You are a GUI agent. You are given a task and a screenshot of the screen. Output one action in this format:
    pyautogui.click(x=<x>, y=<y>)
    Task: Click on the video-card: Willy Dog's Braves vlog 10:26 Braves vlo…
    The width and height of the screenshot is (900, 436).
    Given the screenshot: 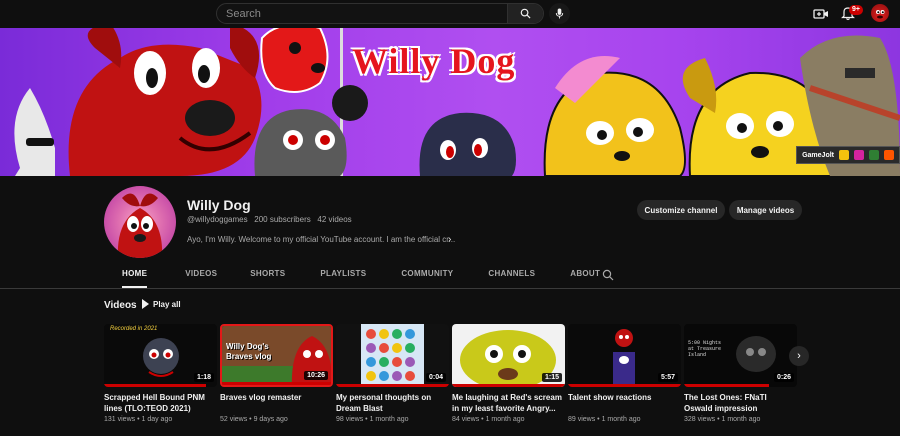 What is the action you would take?
    pyautogui.click(x=276, y=373)
    